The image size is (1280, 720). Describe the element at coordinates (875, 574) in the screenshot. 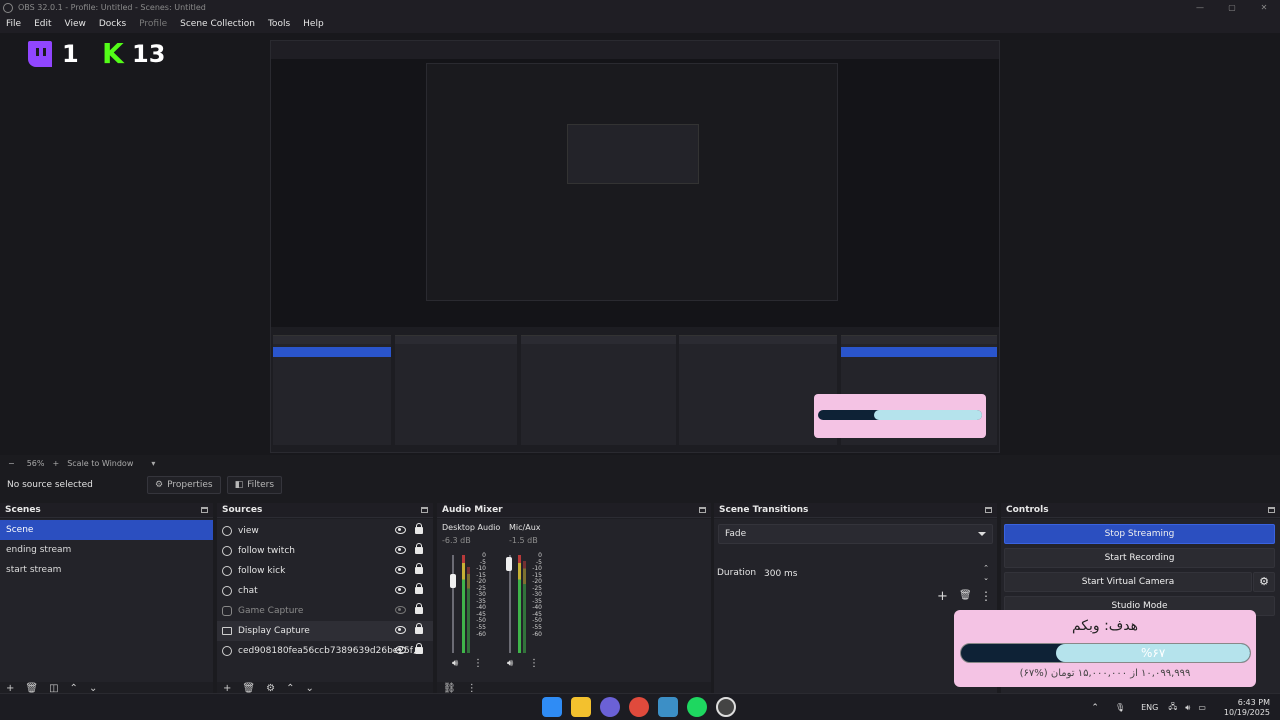

I see `duration-spinbox: 300 ms ⌃ ⌄` at that location.